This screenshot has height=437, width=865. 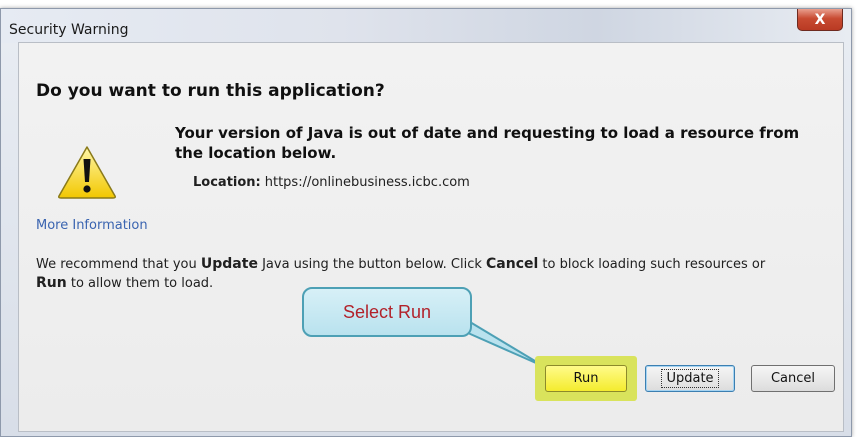 What do you see at coordinates (51, 283) in the screenshot?
I see `recommend-run-word: Run` at bounding box center [51, 283].